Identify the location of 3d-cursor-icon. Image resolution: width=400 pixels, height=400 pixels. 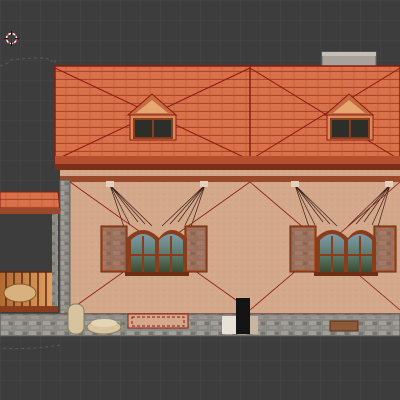
(11, 38).